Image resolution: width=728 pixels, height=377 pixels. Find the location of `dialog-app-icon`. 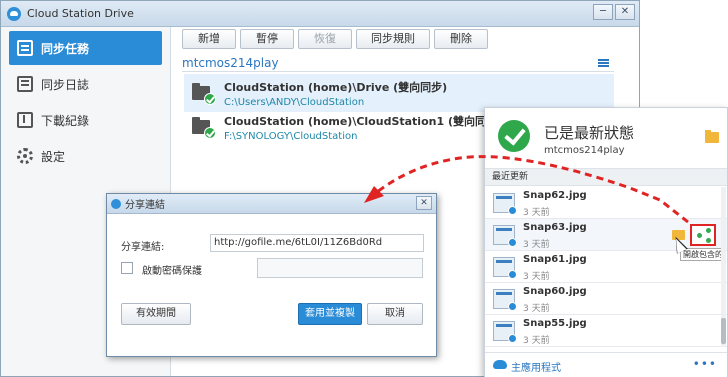

dialog-app-icon is located at coordinates (116, 203).